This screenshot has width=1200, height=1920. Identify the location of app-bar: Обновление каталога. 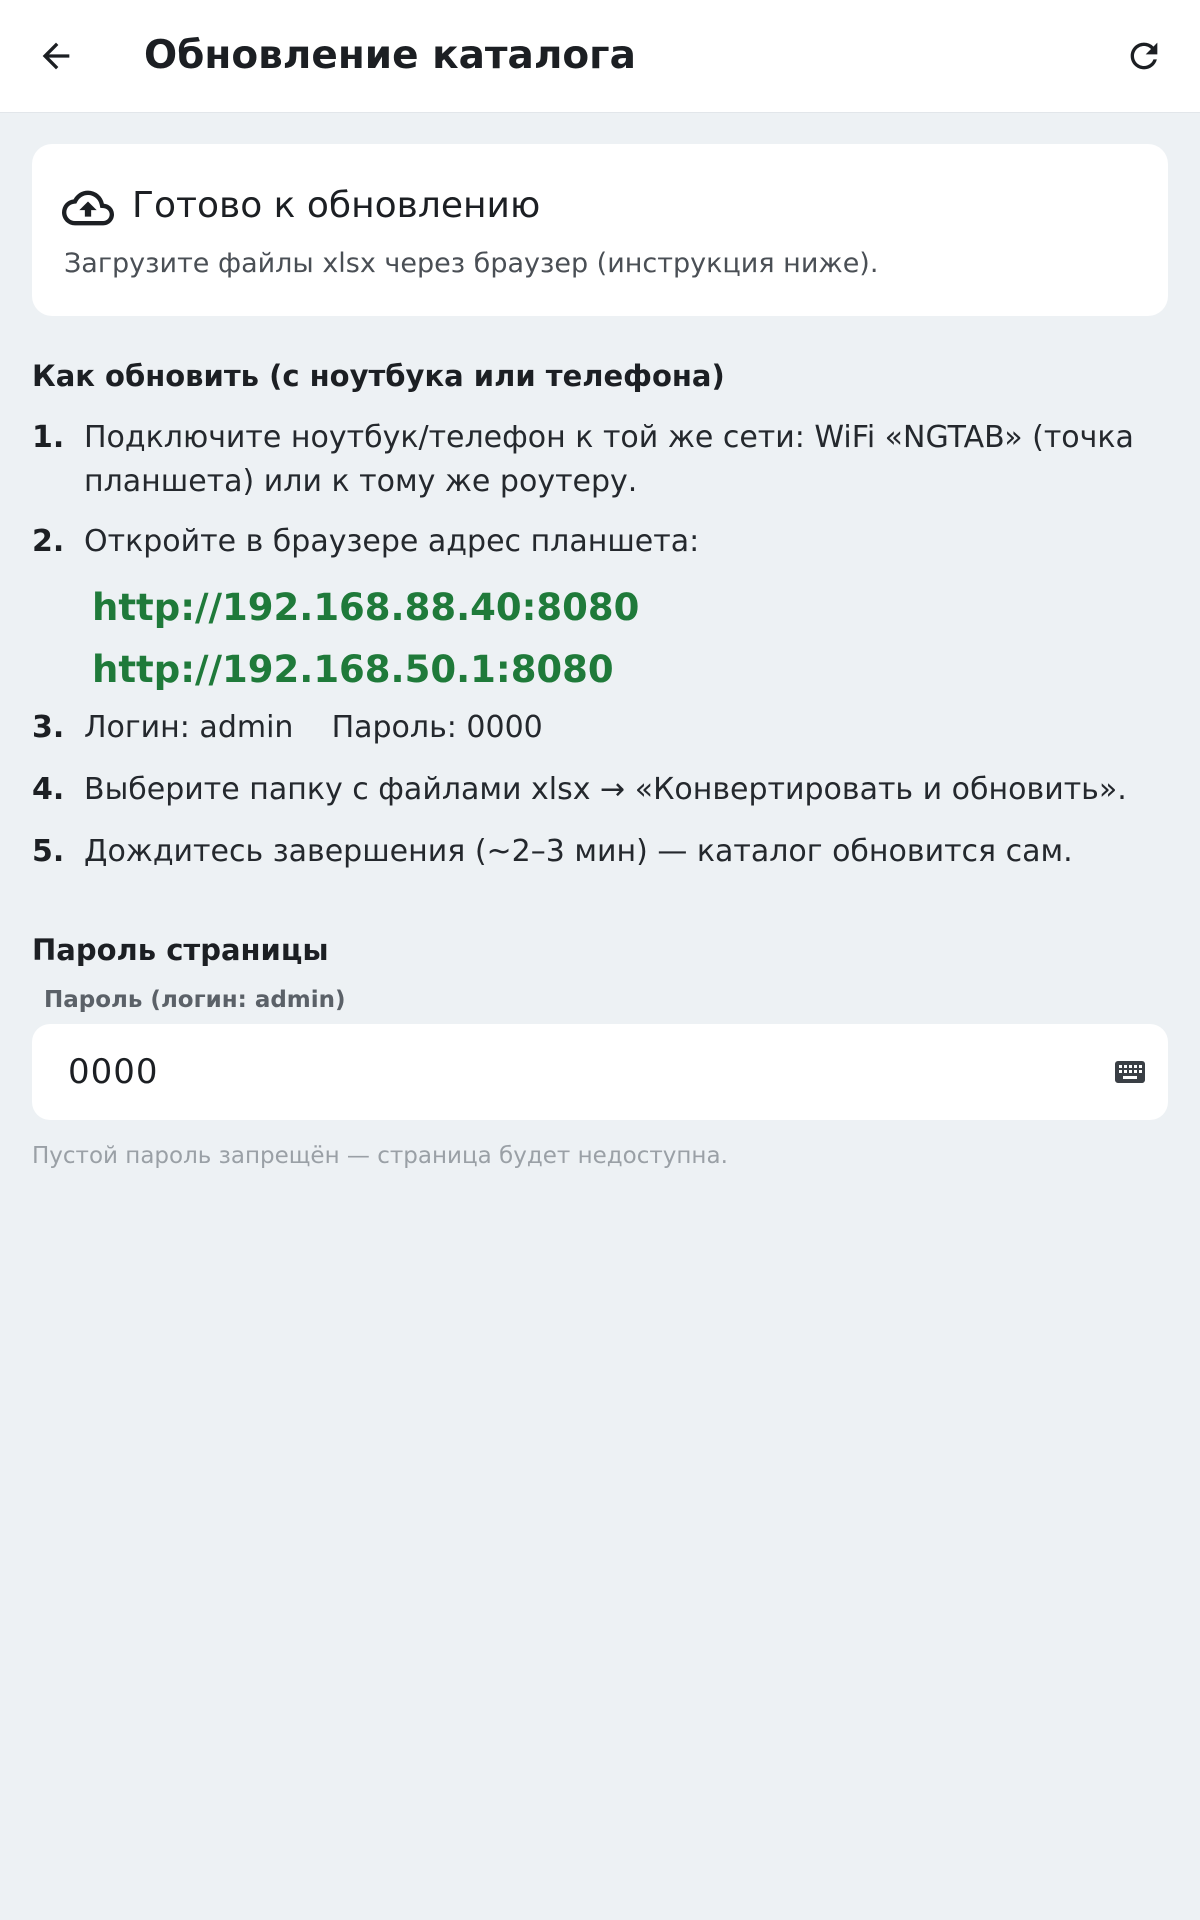
(600, 56).